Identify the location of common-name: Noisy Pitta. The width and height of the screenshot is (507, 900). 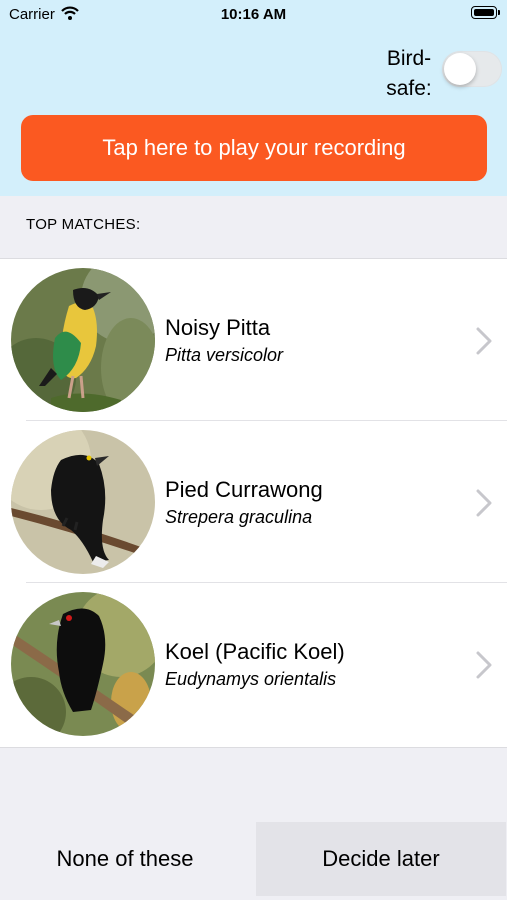
(218, 327).